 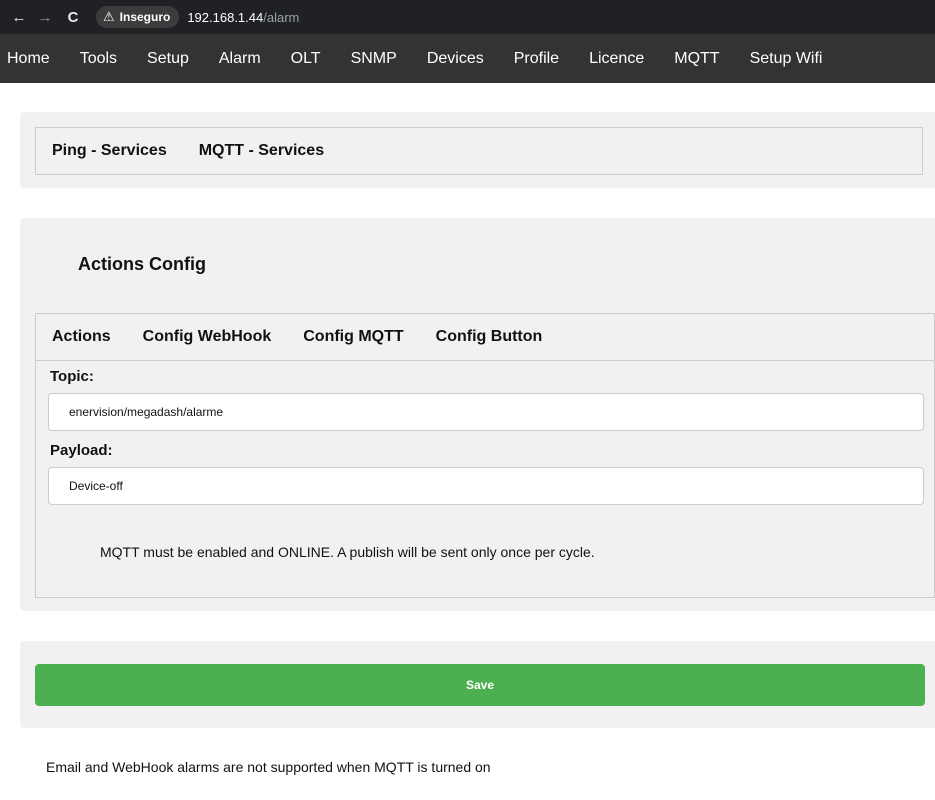 I want to click on save-panel: Save, so click(x=477, y=684).